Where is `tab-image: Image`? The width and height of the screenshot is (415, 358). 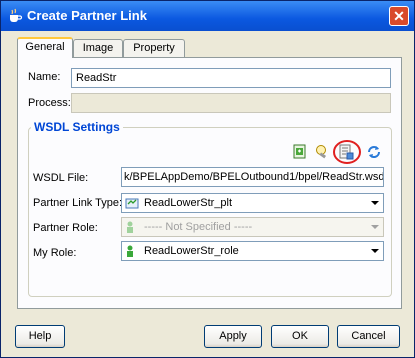 tab-image: Image is located at coordinates (98, 48).